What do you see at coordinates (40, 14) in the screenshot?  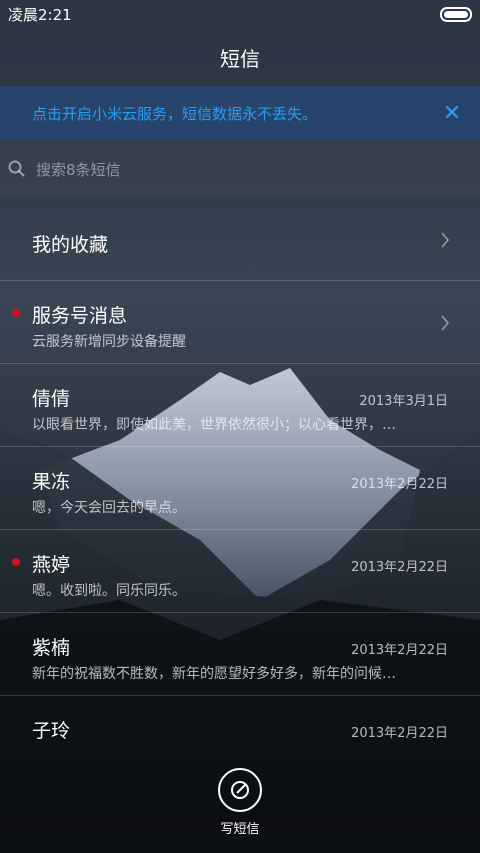 I see `status-time: 凌晨2:21` at bounding box center [40, 14].